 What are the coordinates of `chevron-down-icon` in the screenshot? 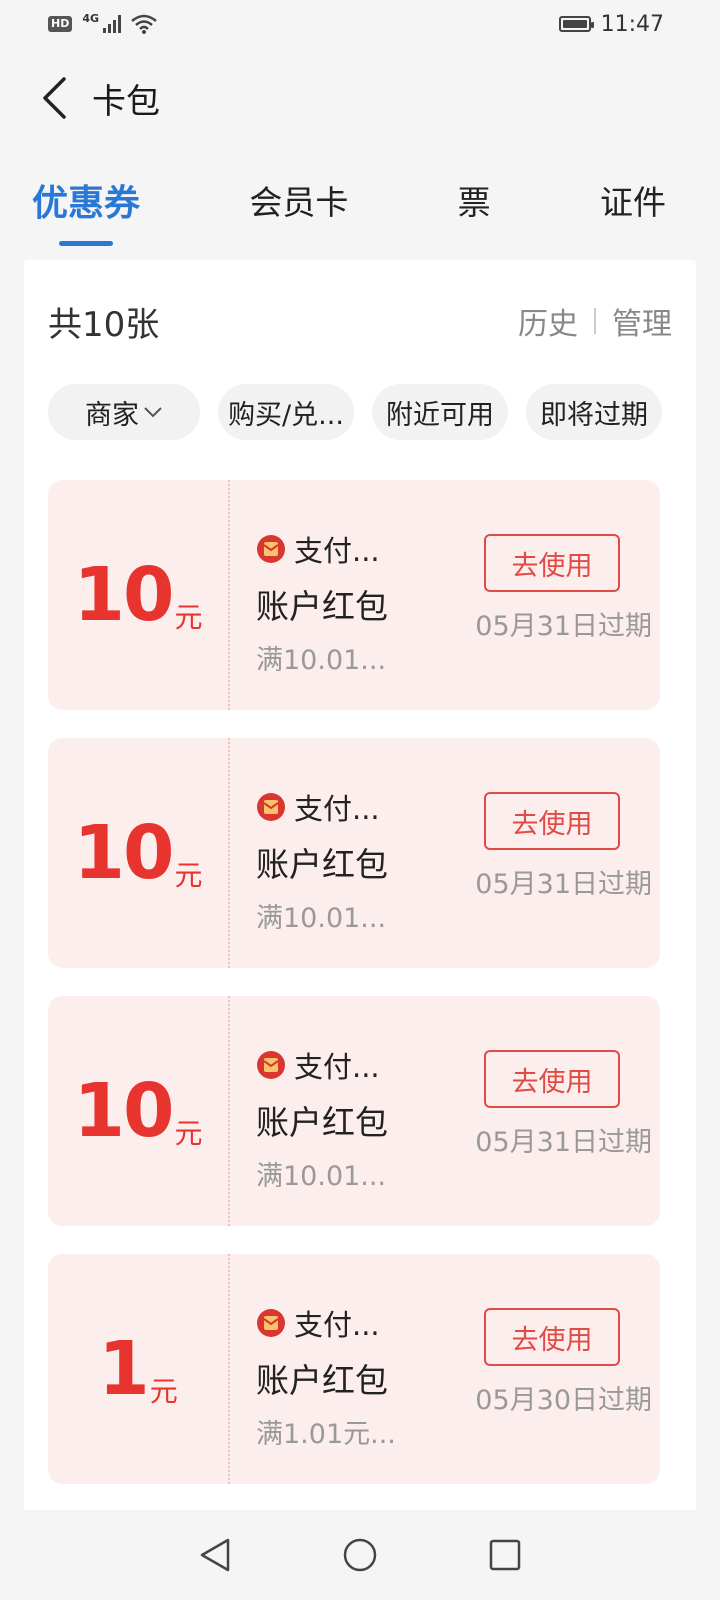 It's located at (153, 412).